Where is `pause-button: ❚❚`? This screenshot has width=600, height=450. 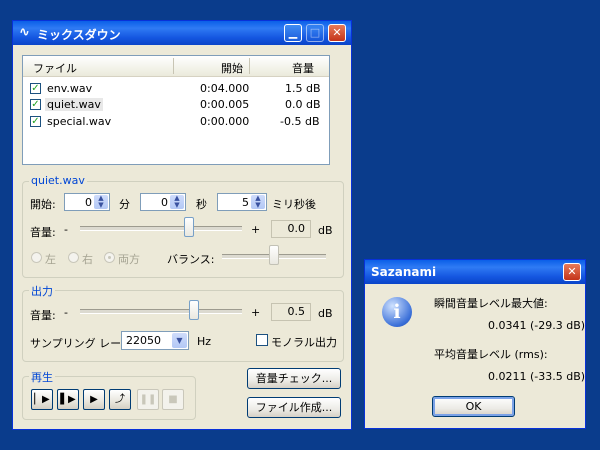 pause-button: ❚❚ is located at coordinates (148, 399).